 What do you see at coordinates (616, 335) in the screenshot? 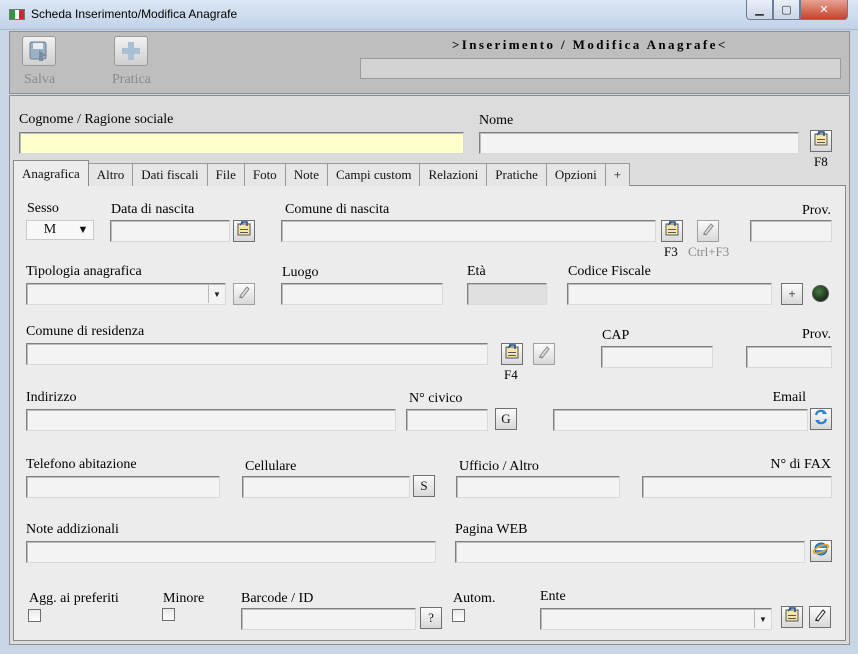
I see `cap-label: CAP` at bounding box center [616, 335].